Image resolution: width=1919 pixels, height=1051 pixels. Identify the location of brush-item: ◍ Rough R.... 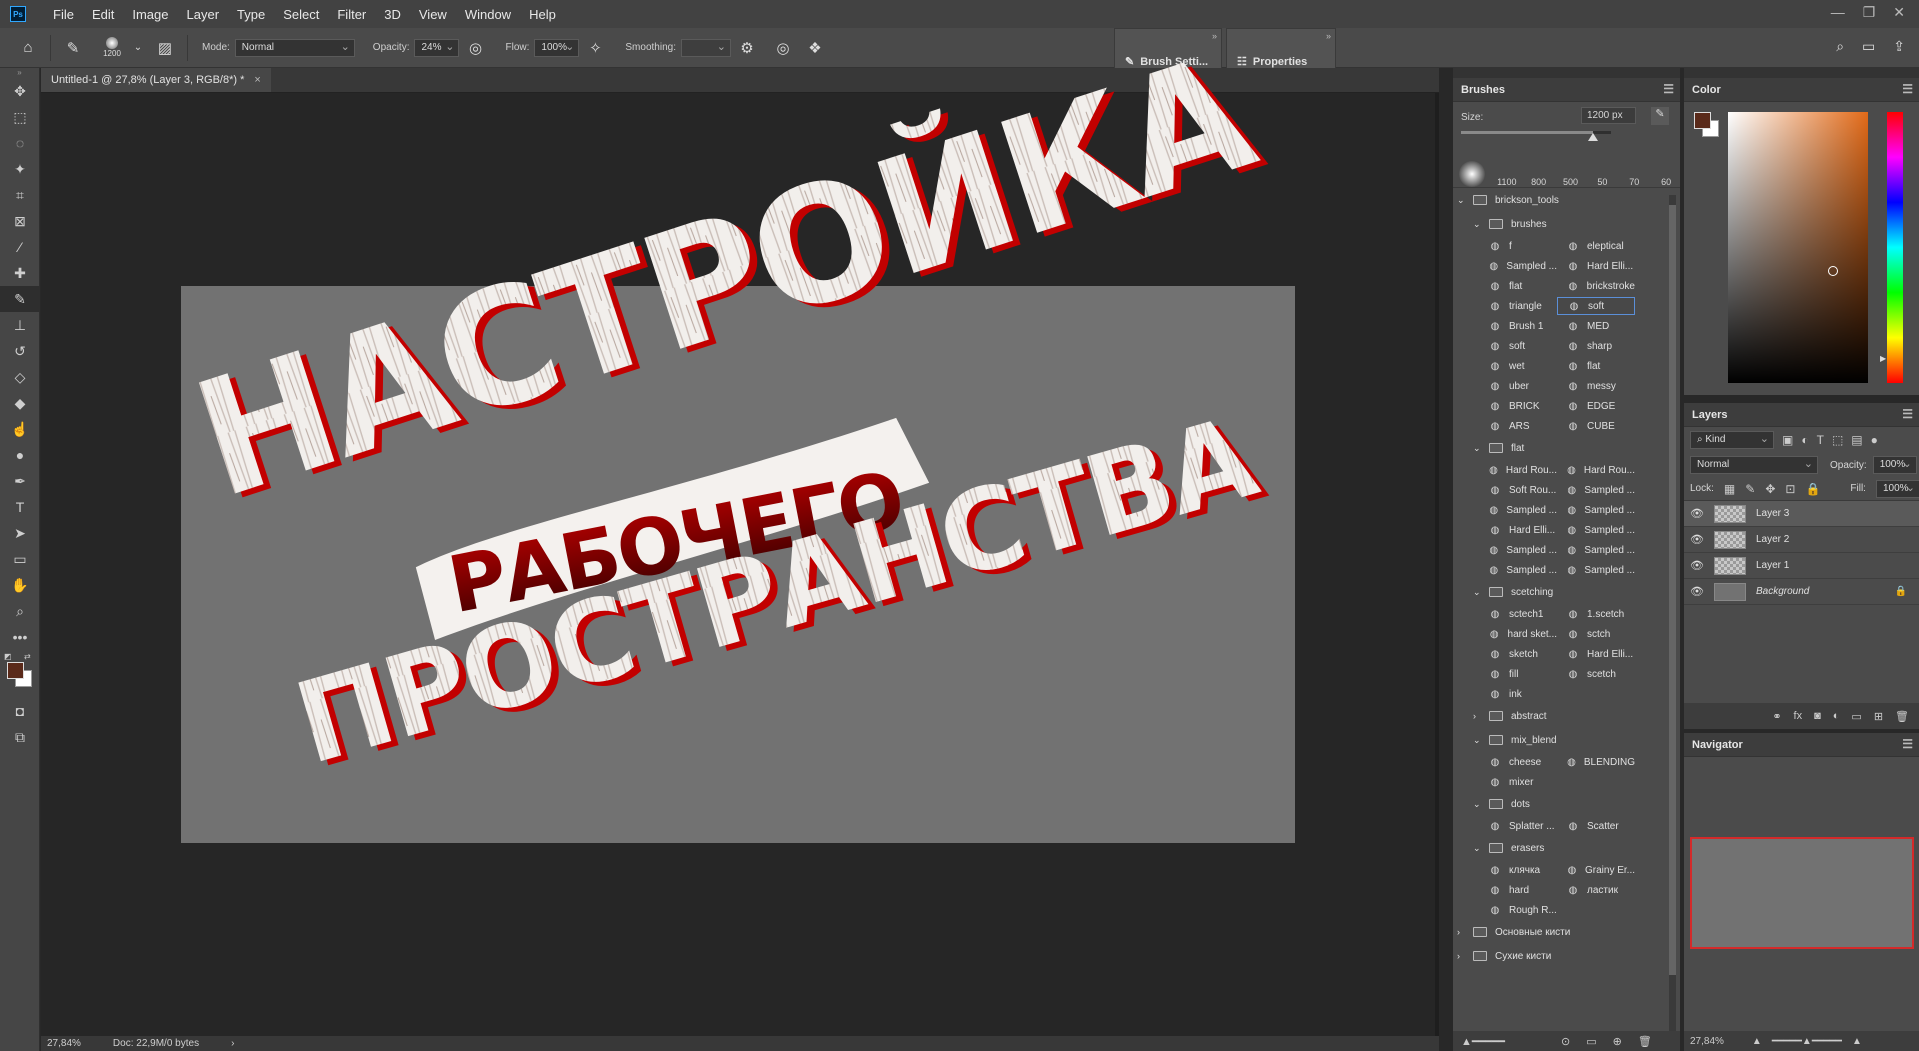
(1518, 910).